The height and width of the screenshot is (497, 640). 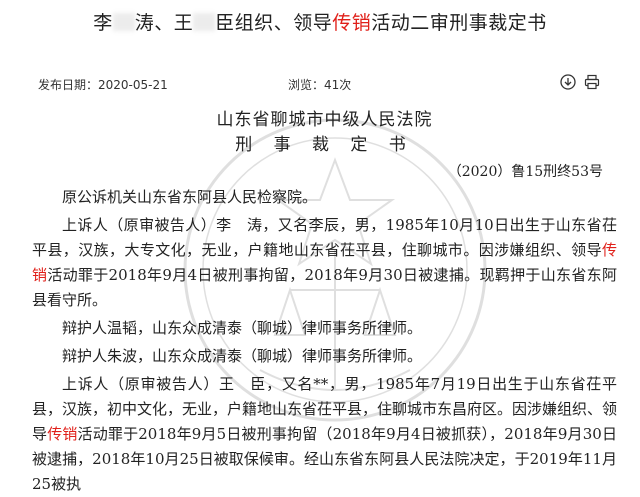 I want to click on title-text-4: 活动二审刑事裁定书, so click(x=459, y=23).